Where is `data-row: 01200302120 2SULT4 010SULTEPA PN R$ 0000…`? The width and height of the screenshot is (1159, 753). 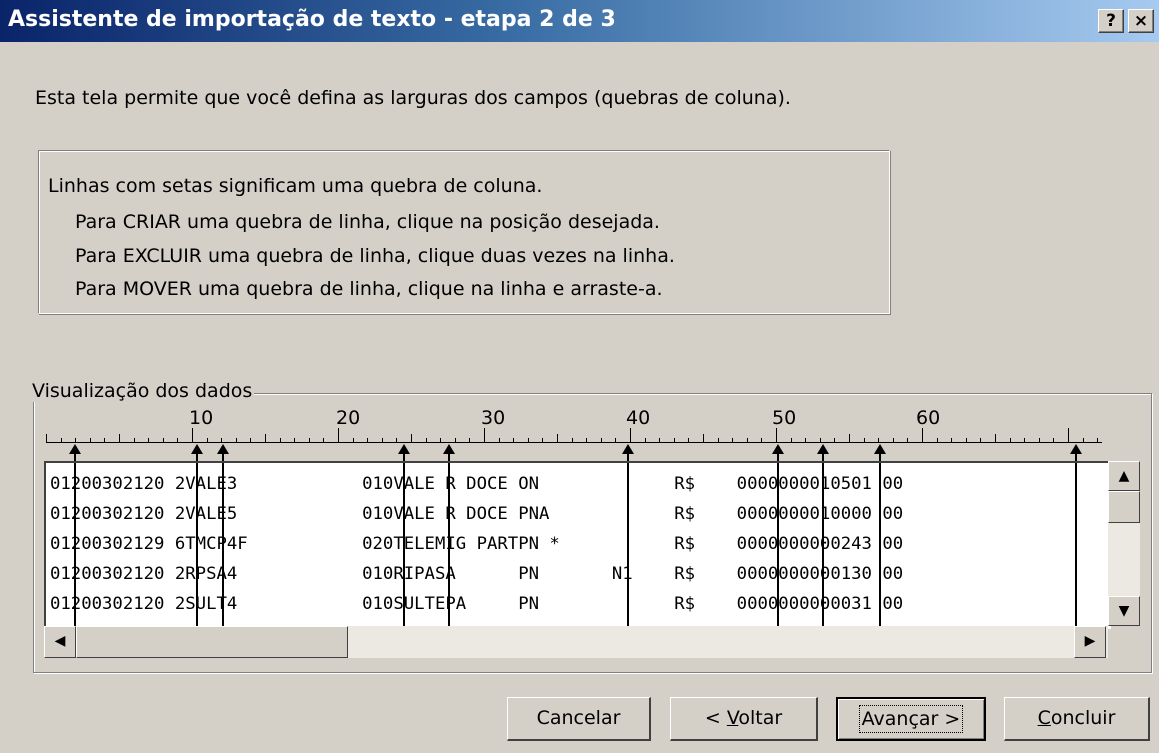 data-row: 01200302120 2SULT4 010SULTEPA PN R$ 0000… is located at coordinates (477, 604).